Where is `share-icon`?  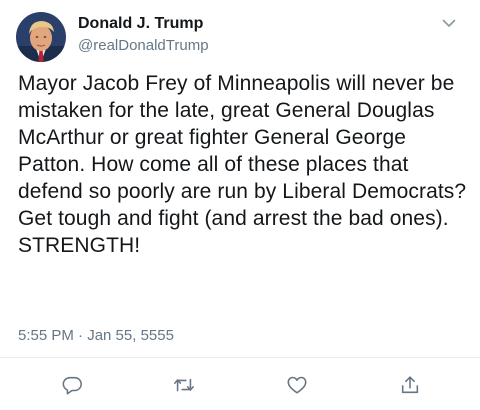
share-icon is located at coordinates (410, 385).